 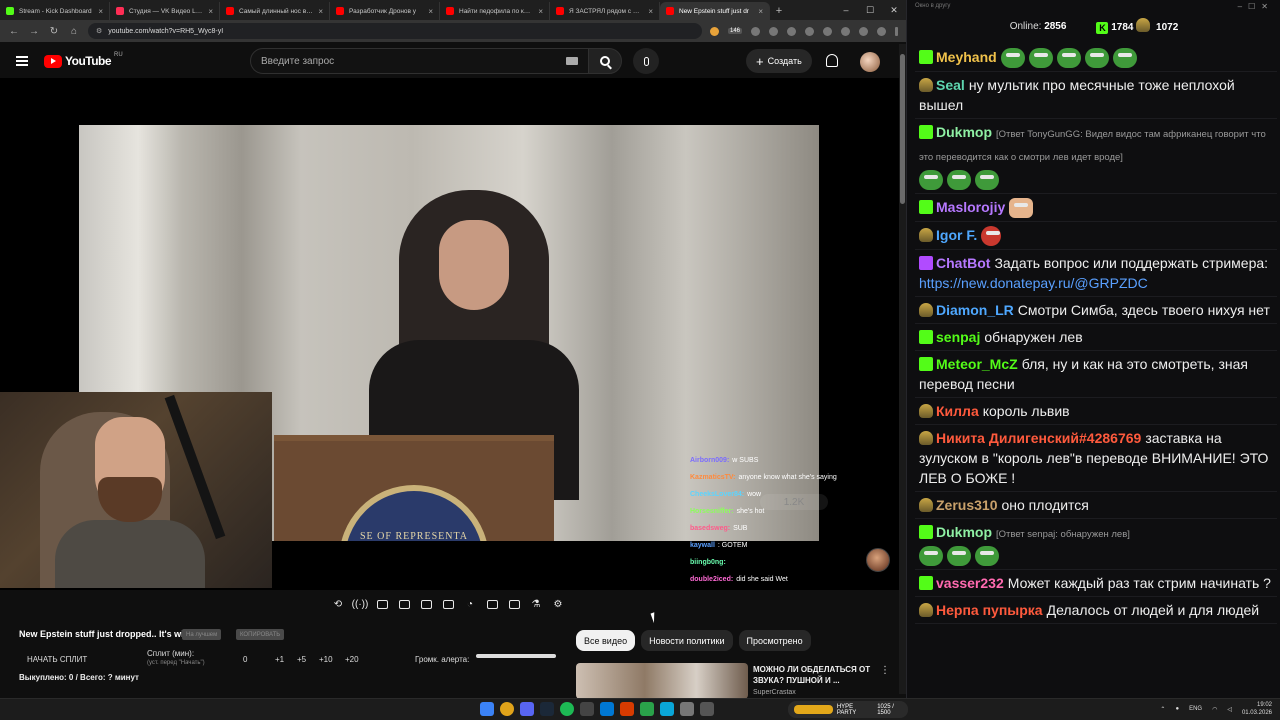 What do you see at coordinates (902, 369) in the screenshot?
I see `page-scrollbar` at bounding box center [902, 369].